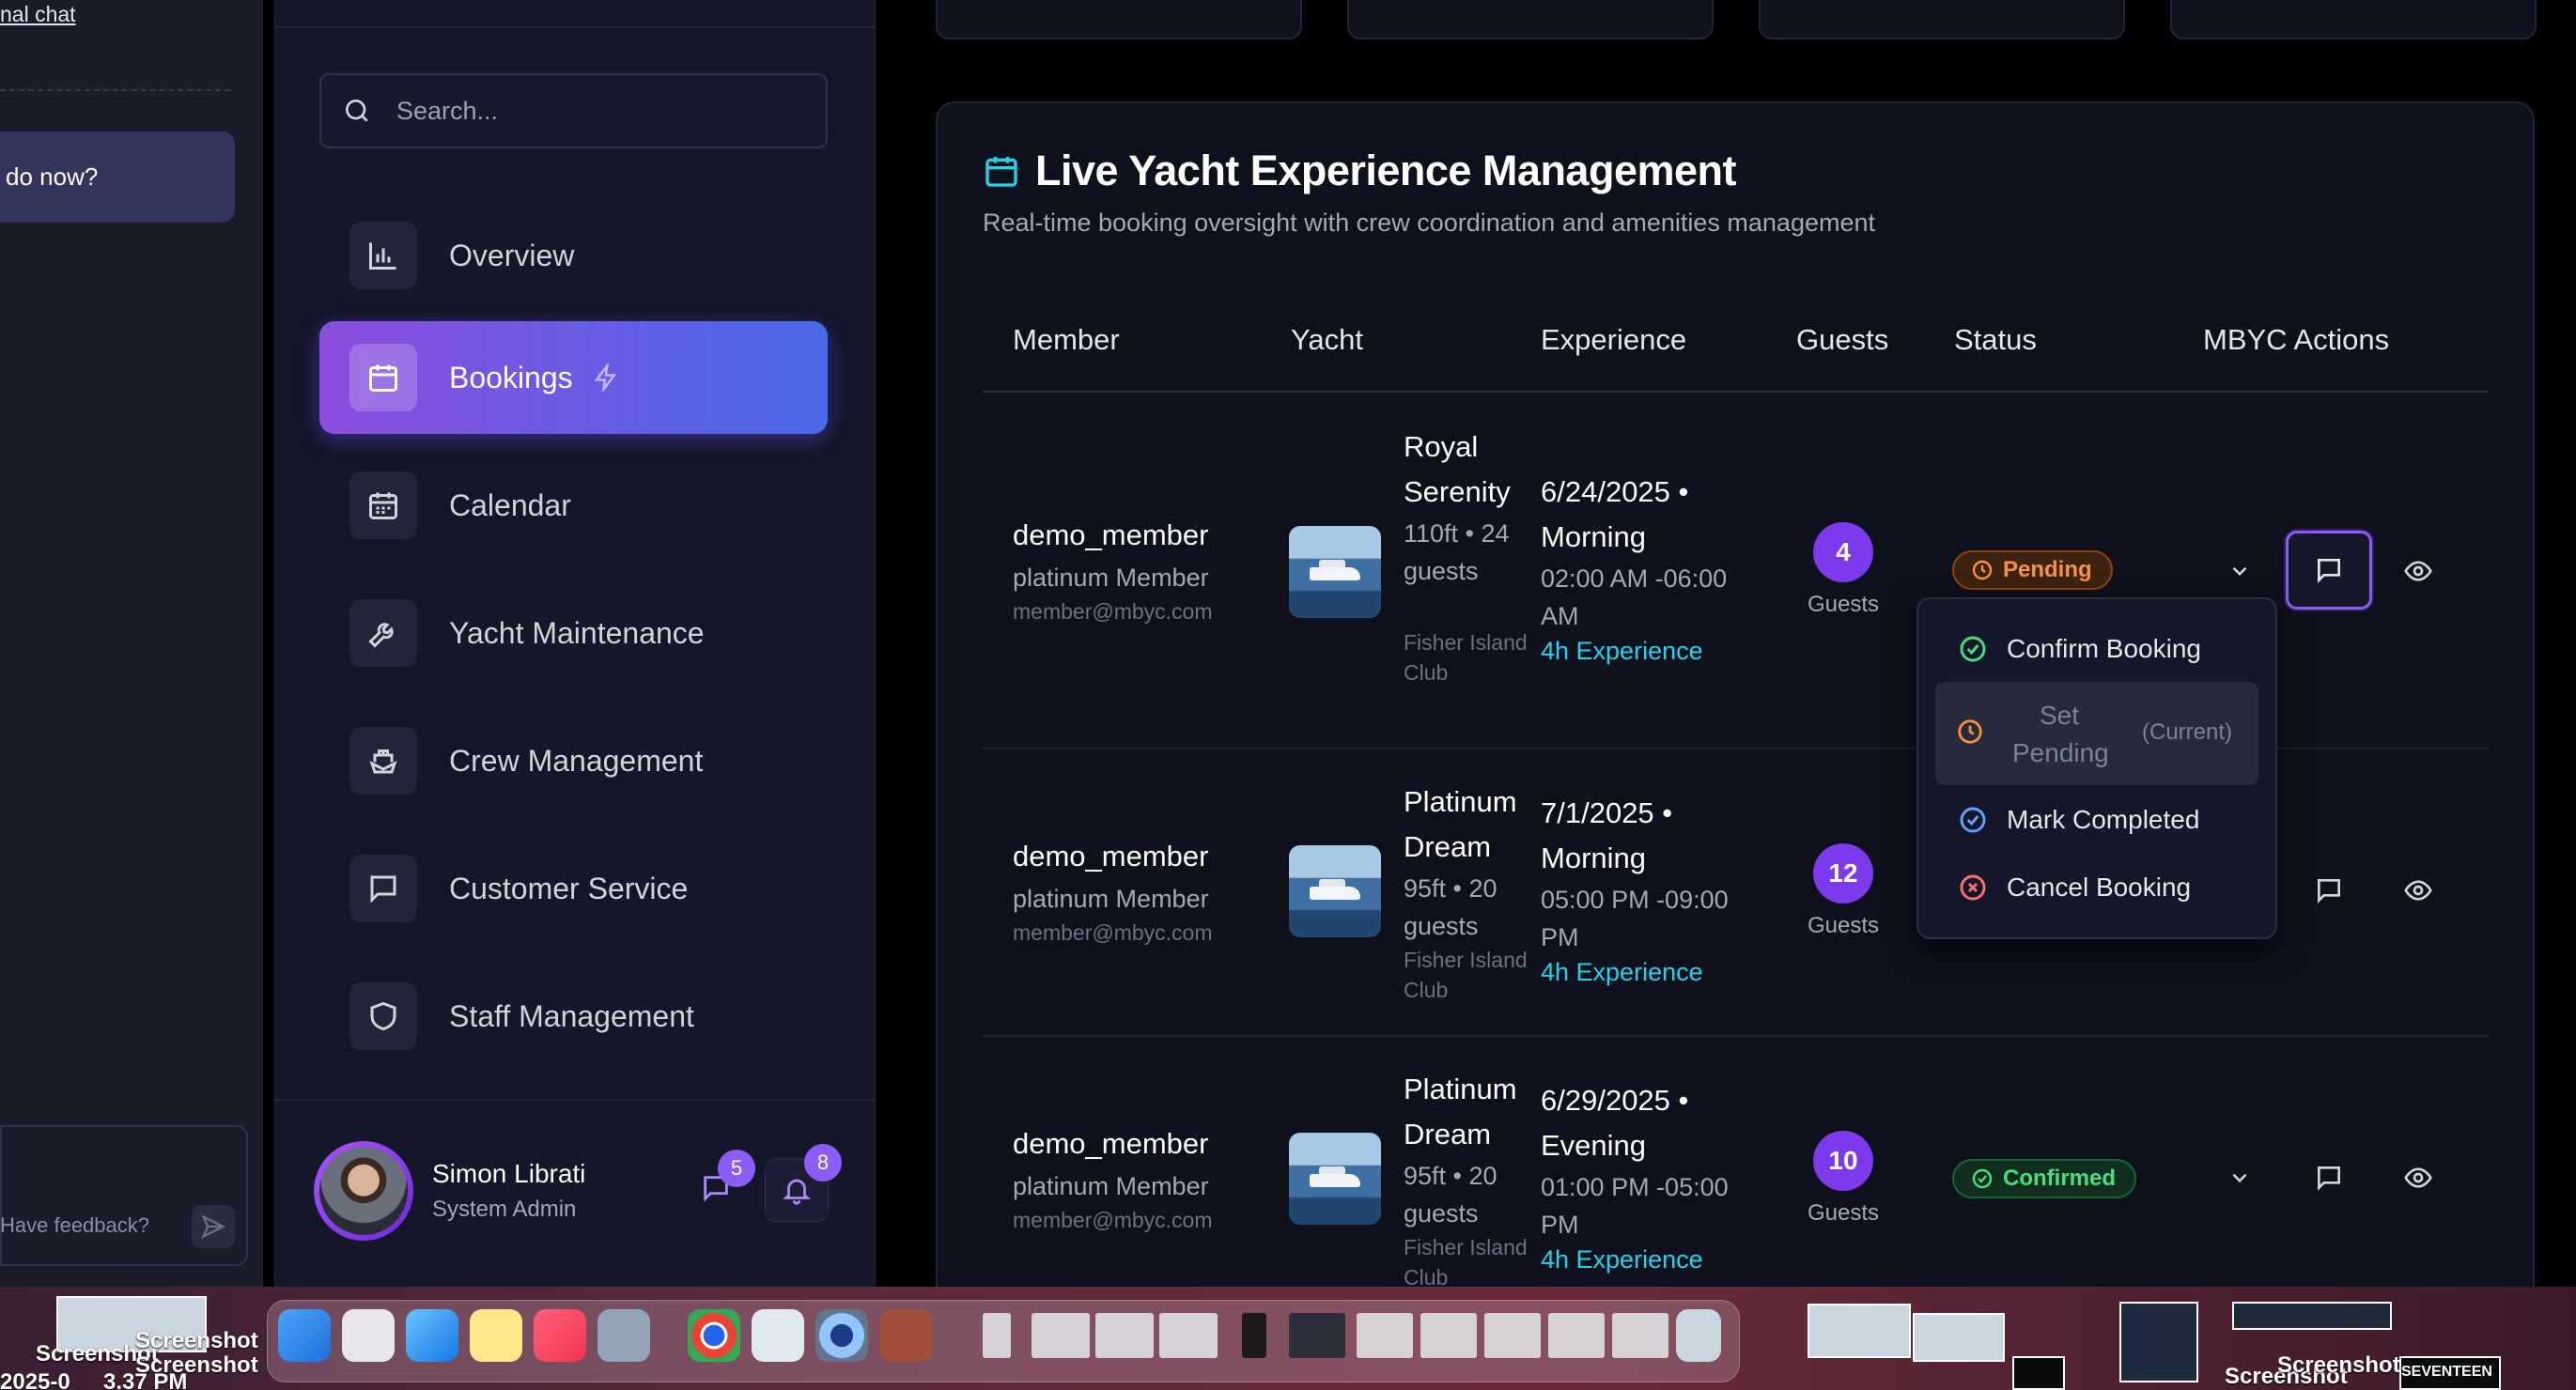 This screenshot has width=2576, height=1390. I want to click on experience-date: 6/24/2025 • Morning, so click(1615, 514).